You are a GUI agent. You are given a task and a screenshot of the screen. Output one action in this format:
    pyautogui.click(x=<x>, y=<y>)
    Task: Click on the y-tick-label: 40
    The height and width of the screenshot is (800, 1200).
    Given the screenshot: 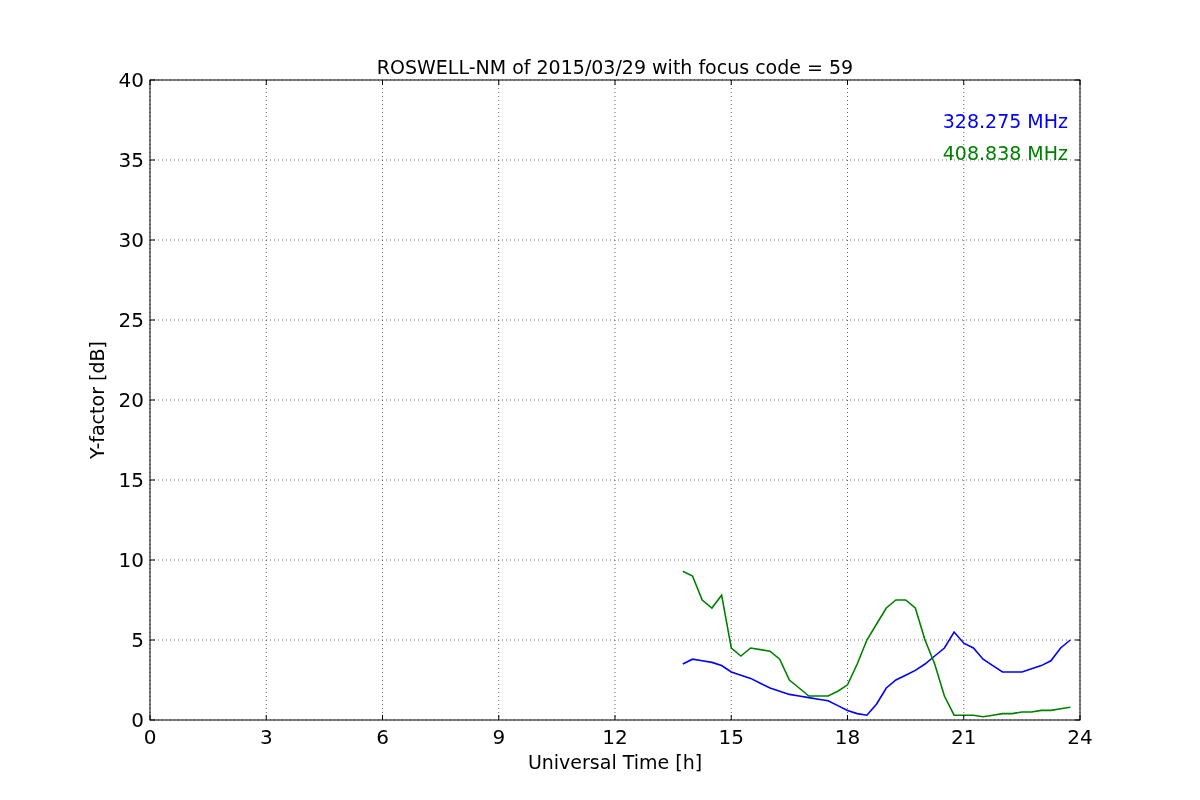 What is the action you would take?
    pyautogui.click(x=131, y=80)
    